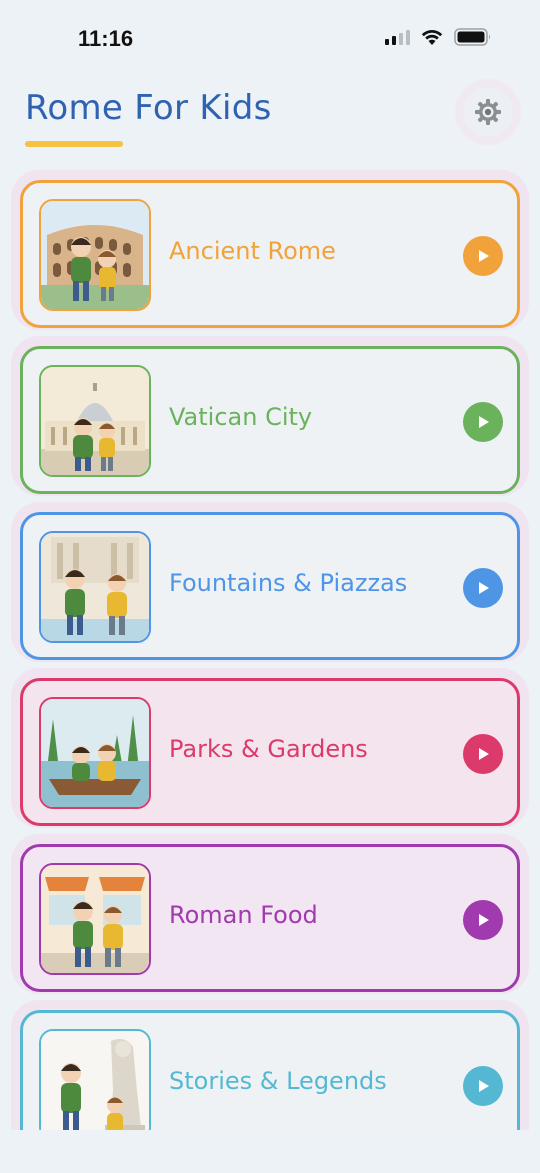 The height and width of the screenshot is (1173, 540). I want to click on topic-card-parks-gardens: Parks & Gardens, so click(270, 752).